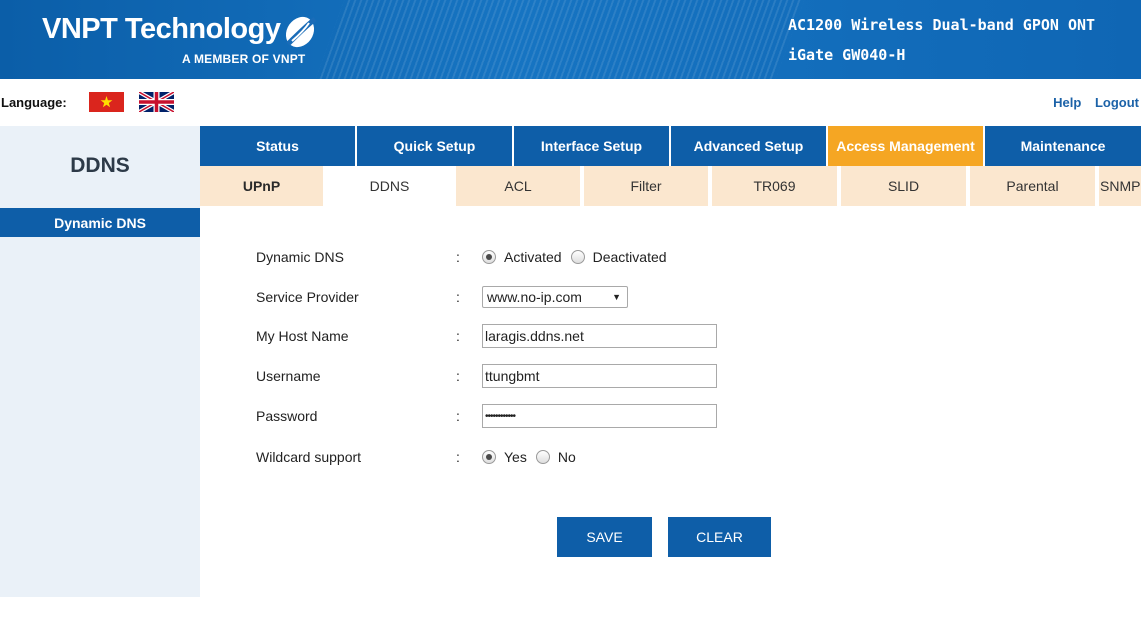 The width and height of the screenshot is (1141, 633). Describe the element at coordinates (156, 102) in the screenshot. I see `uk-flag-icon` at that location.